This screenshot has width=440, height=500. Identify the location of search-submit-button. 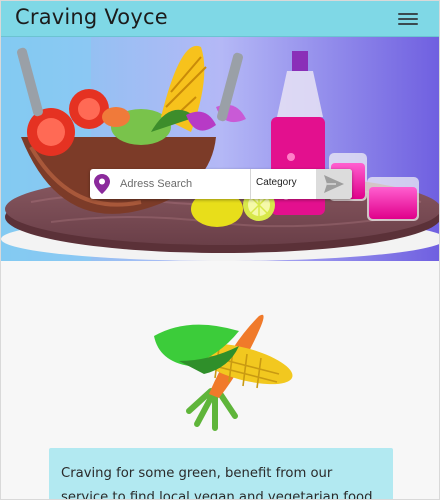
(334, 184).